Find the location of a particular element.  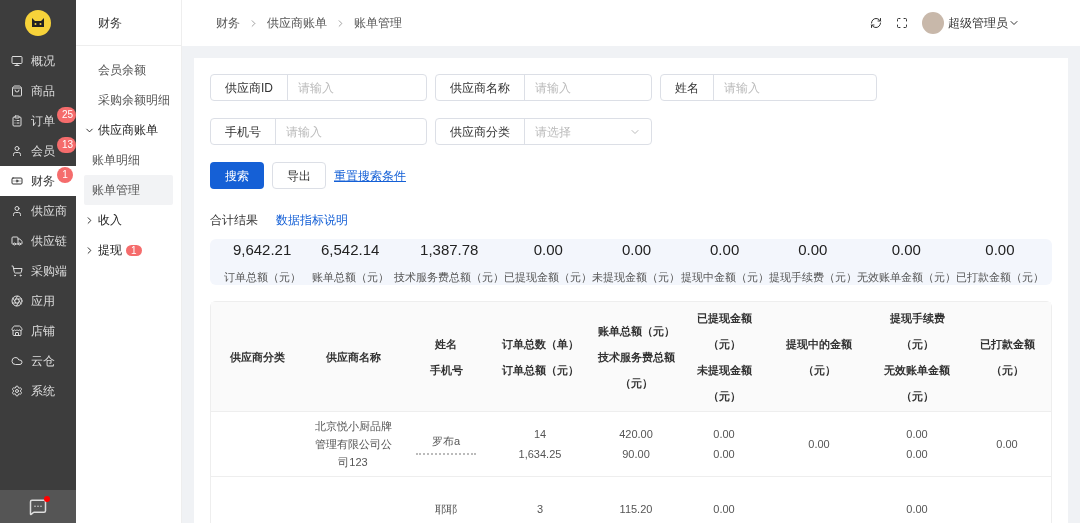

select-field: 供应商分类 请选择 is located at coordinates (543, 131).